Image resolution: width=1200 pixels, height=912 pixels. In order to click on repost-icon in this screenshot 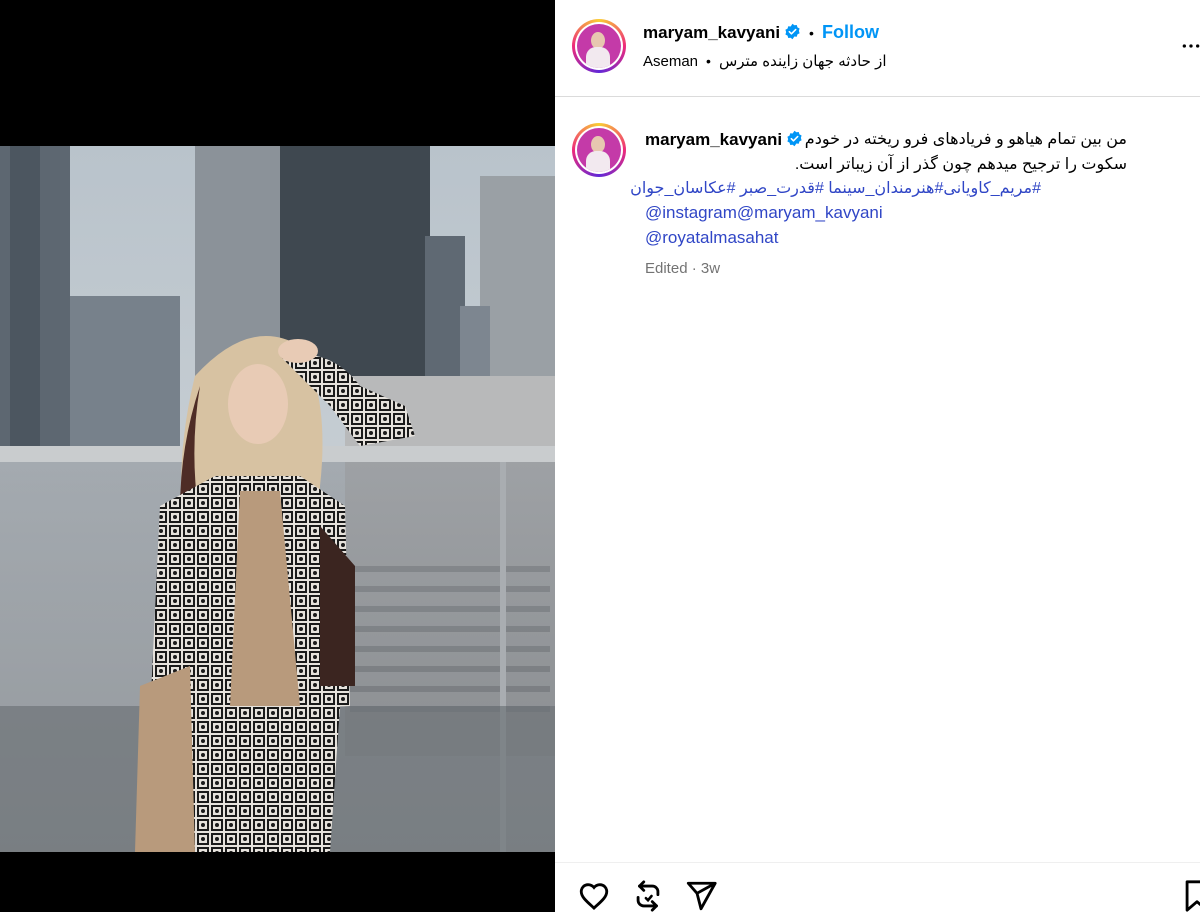, I will do `click(648, 895)`.